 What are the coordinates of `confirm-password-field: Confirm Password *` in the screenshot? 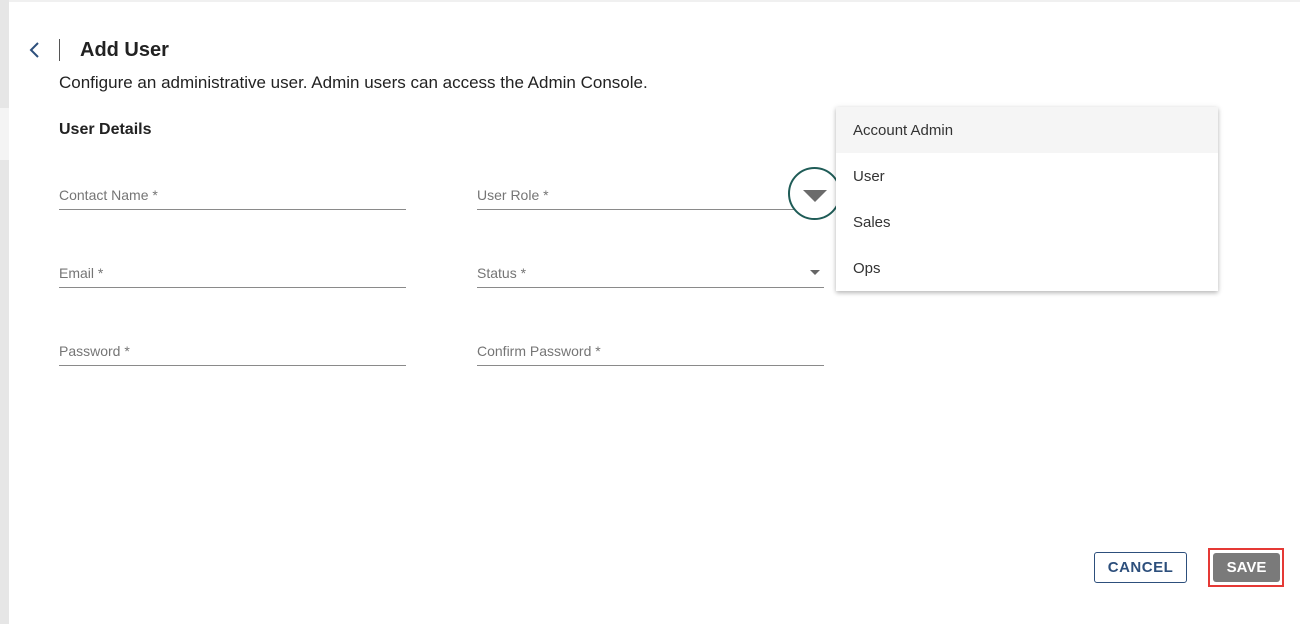 It's located at (650, 351).